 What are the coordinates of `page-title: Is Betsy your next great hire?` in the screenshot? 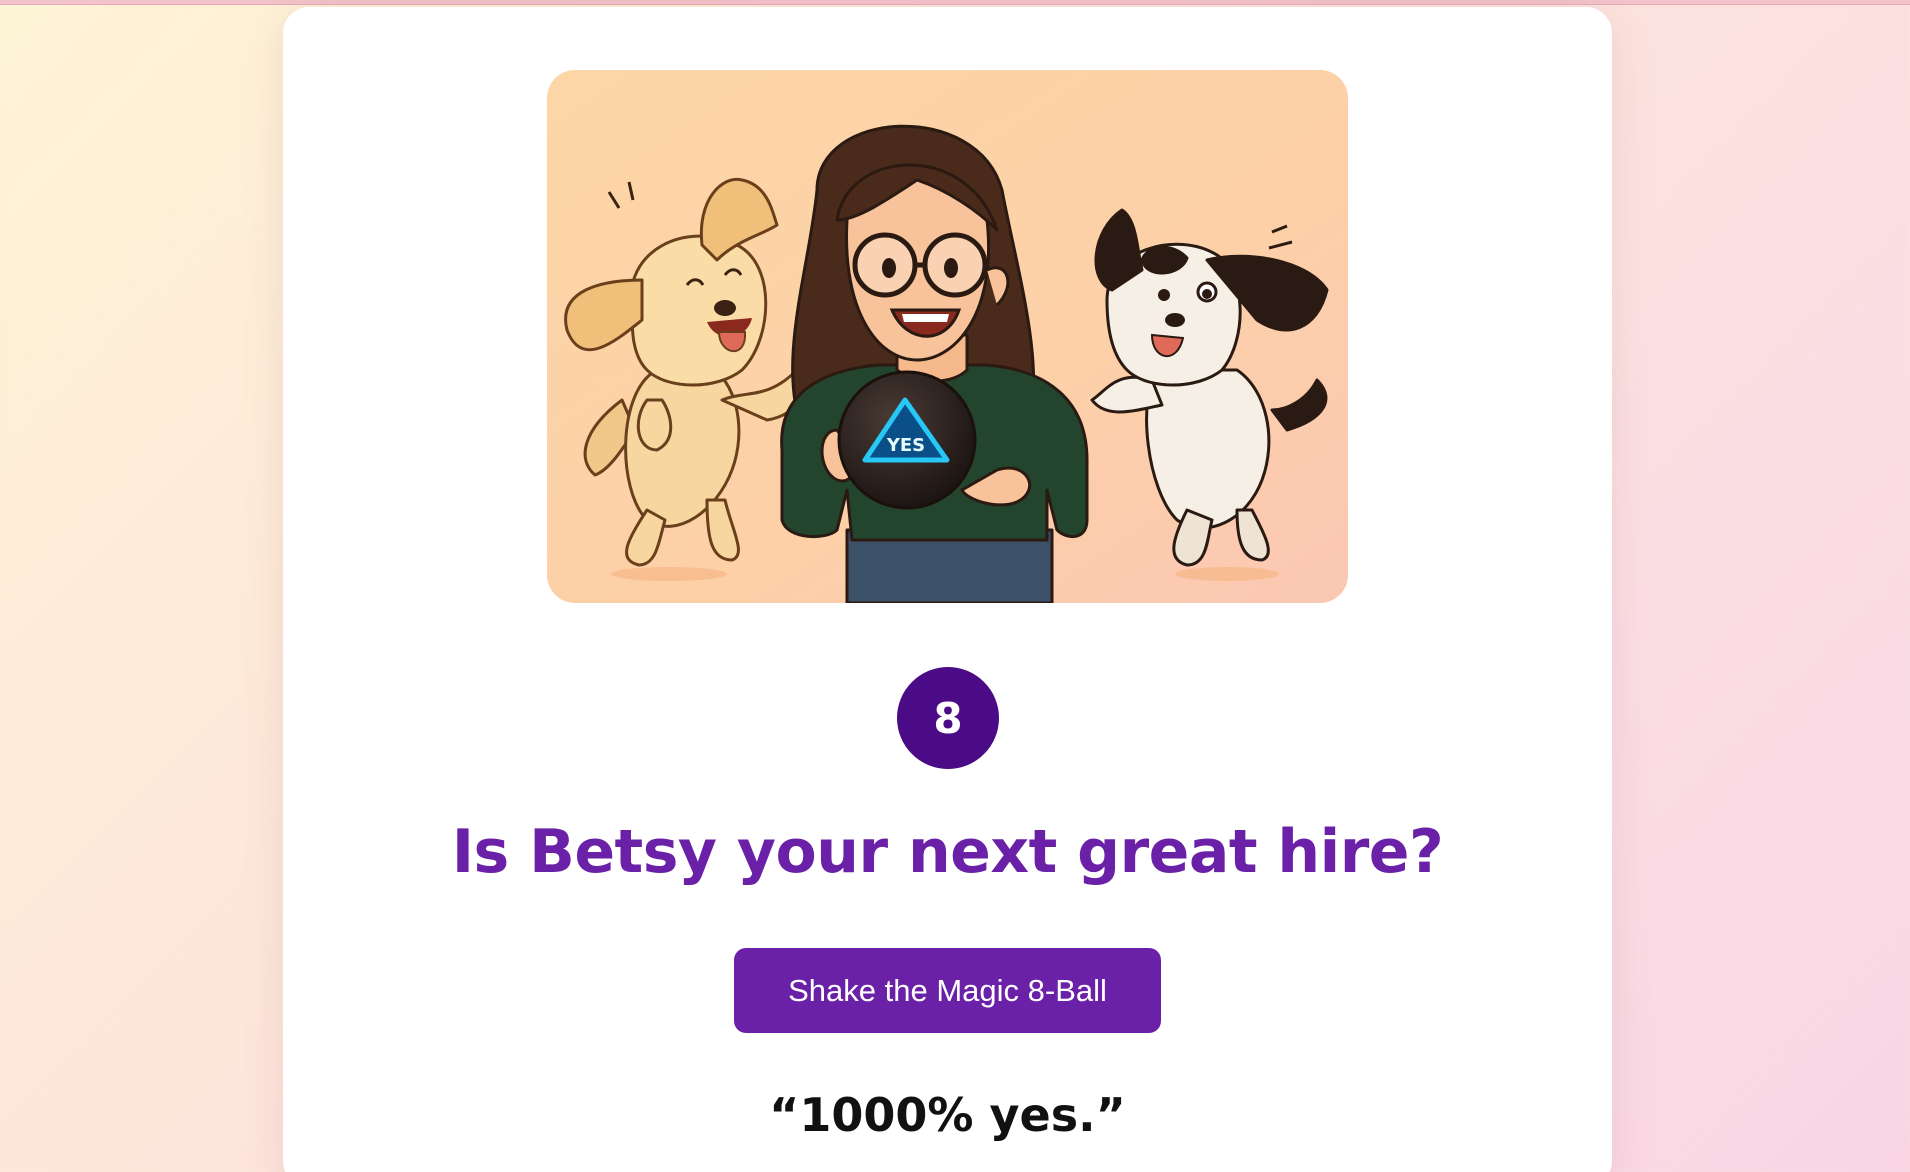 It's located at (947, 852).